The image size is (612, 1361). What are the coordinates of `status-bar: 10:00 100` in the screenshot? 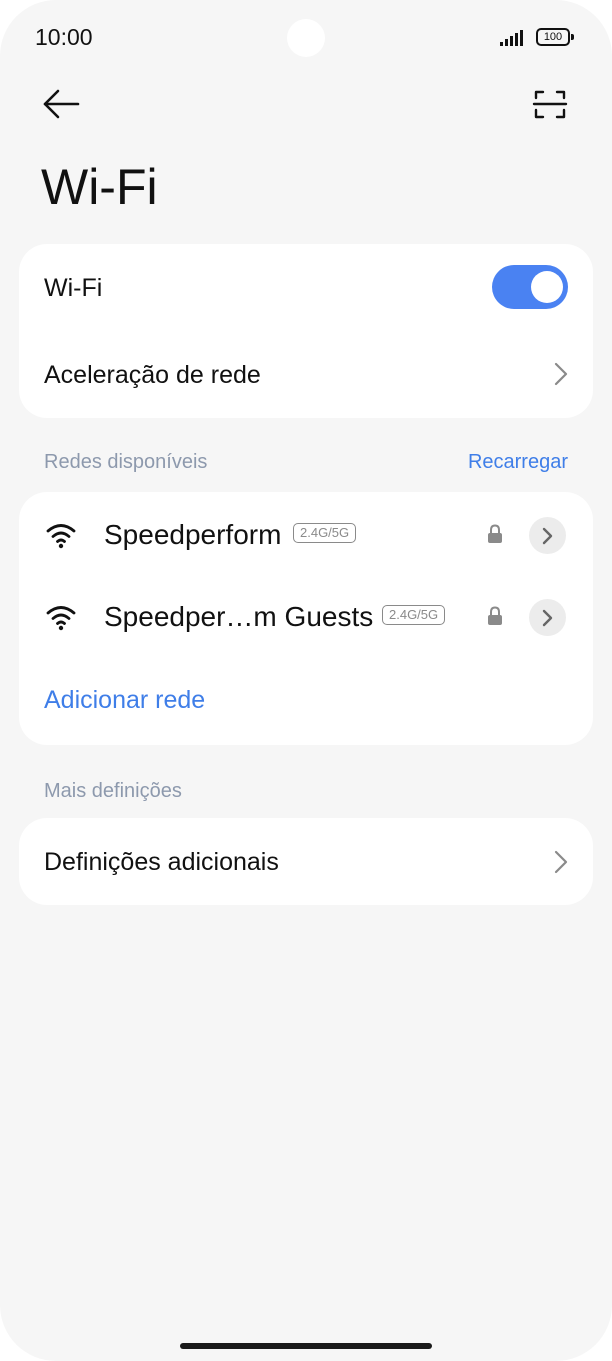 It's located at (306, 38).